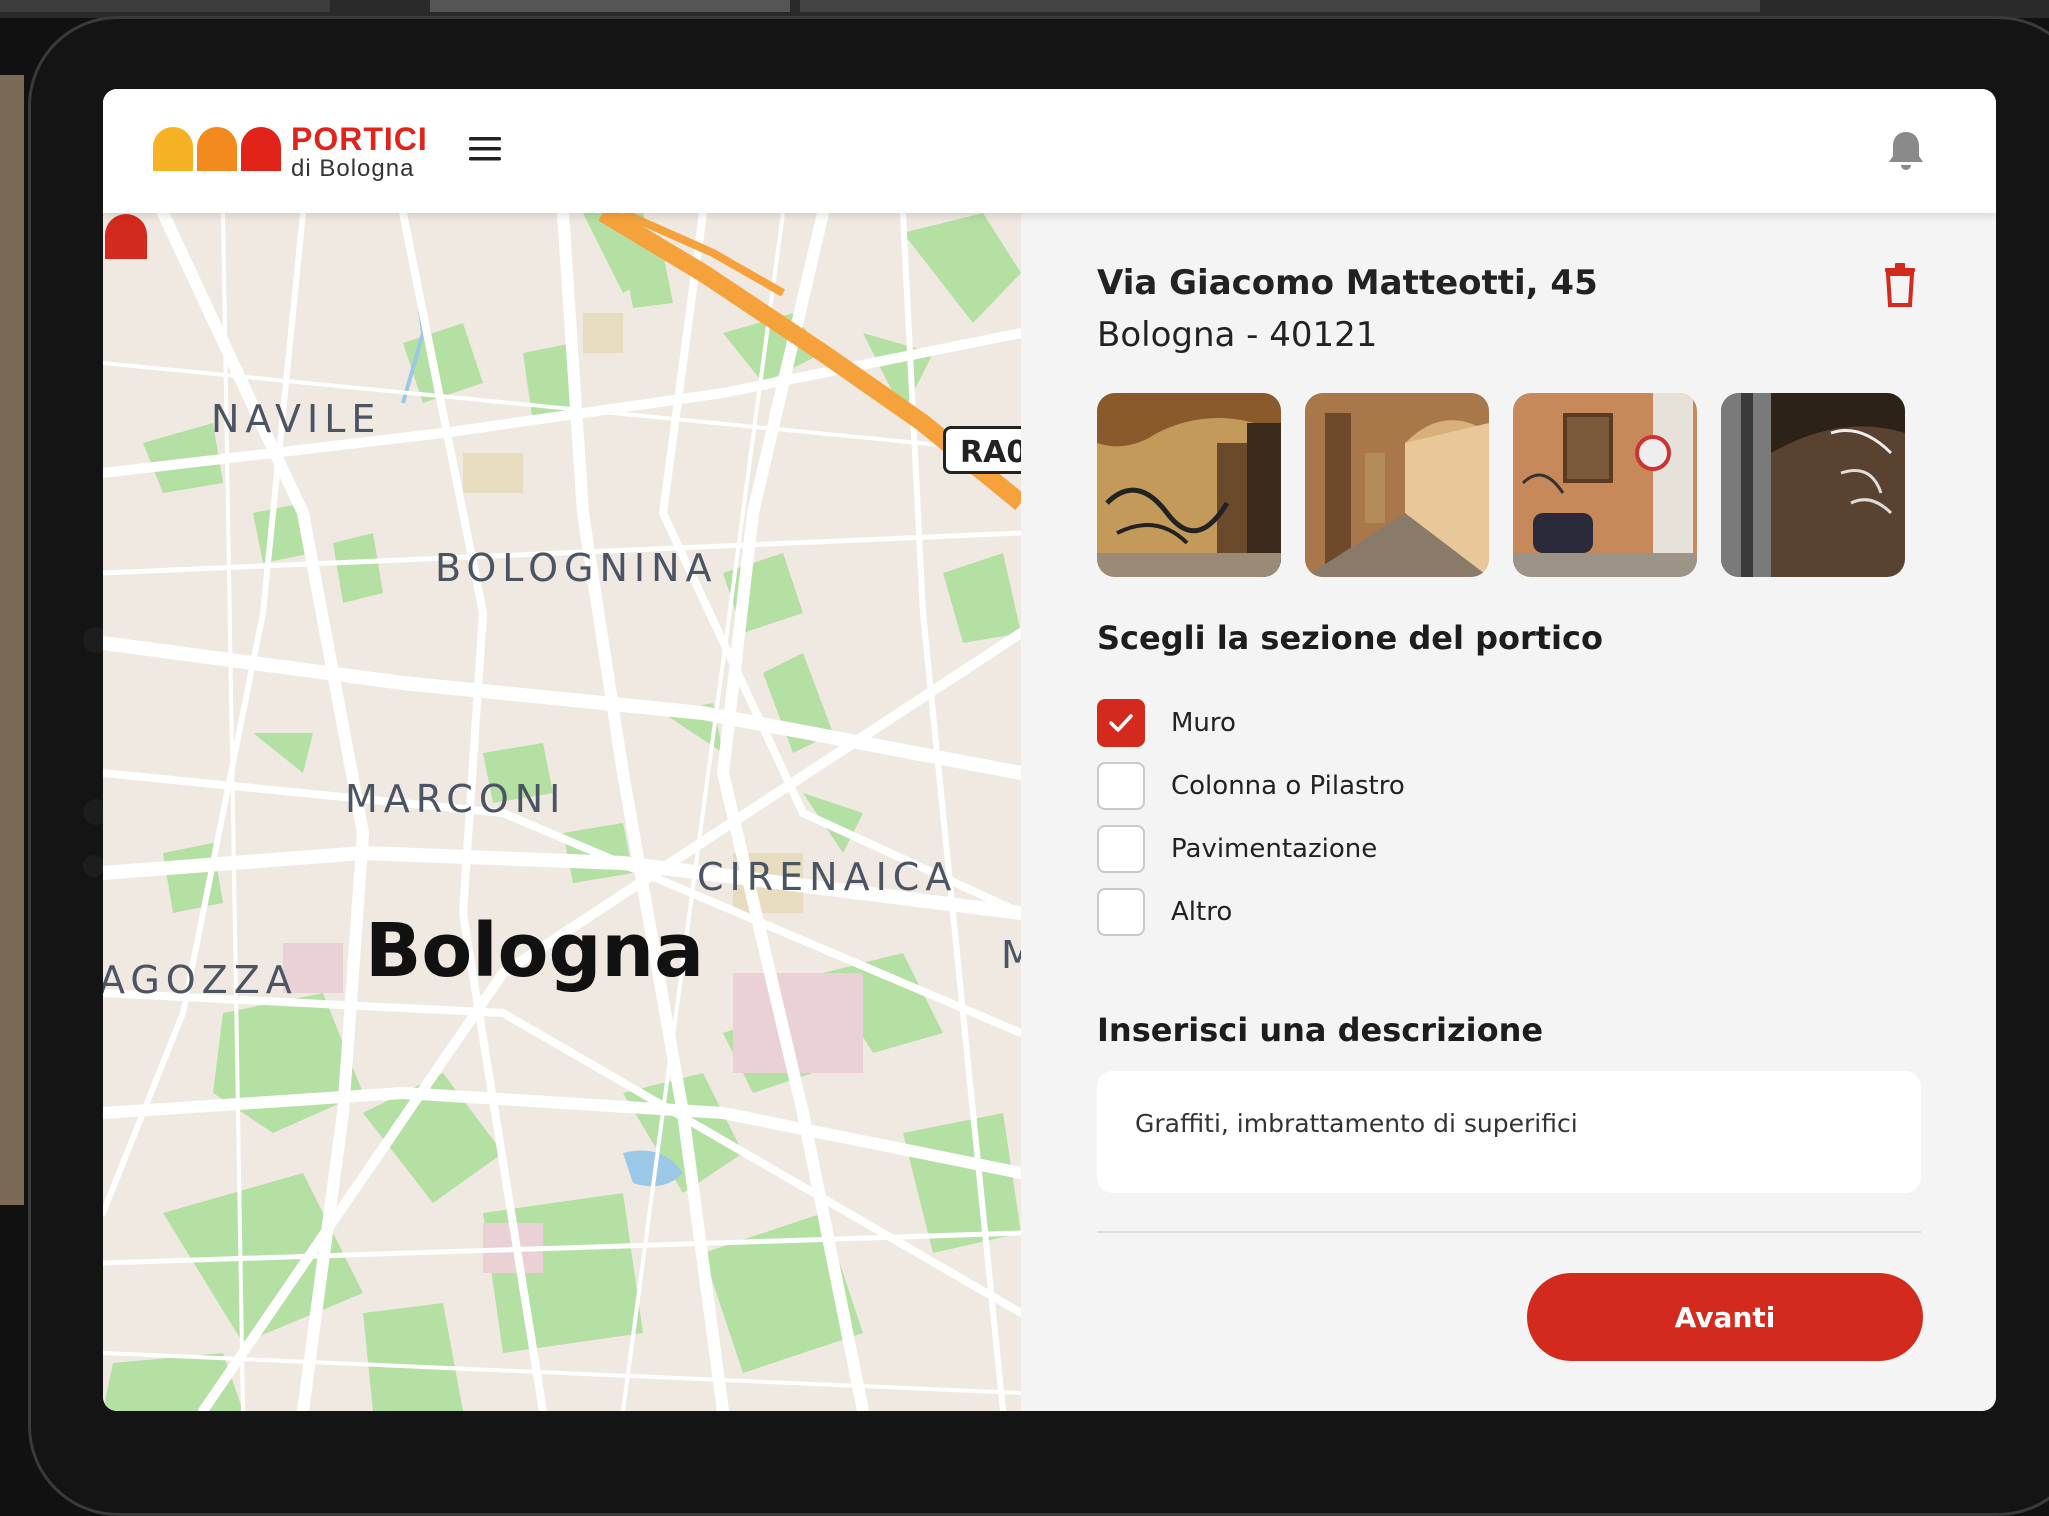 This screenshot has width=2049, height=1516. What do you see at coordinates (359, 139) in the screenshot?
I see `logo-title: PORTICI` at bounding box center [359, 139].